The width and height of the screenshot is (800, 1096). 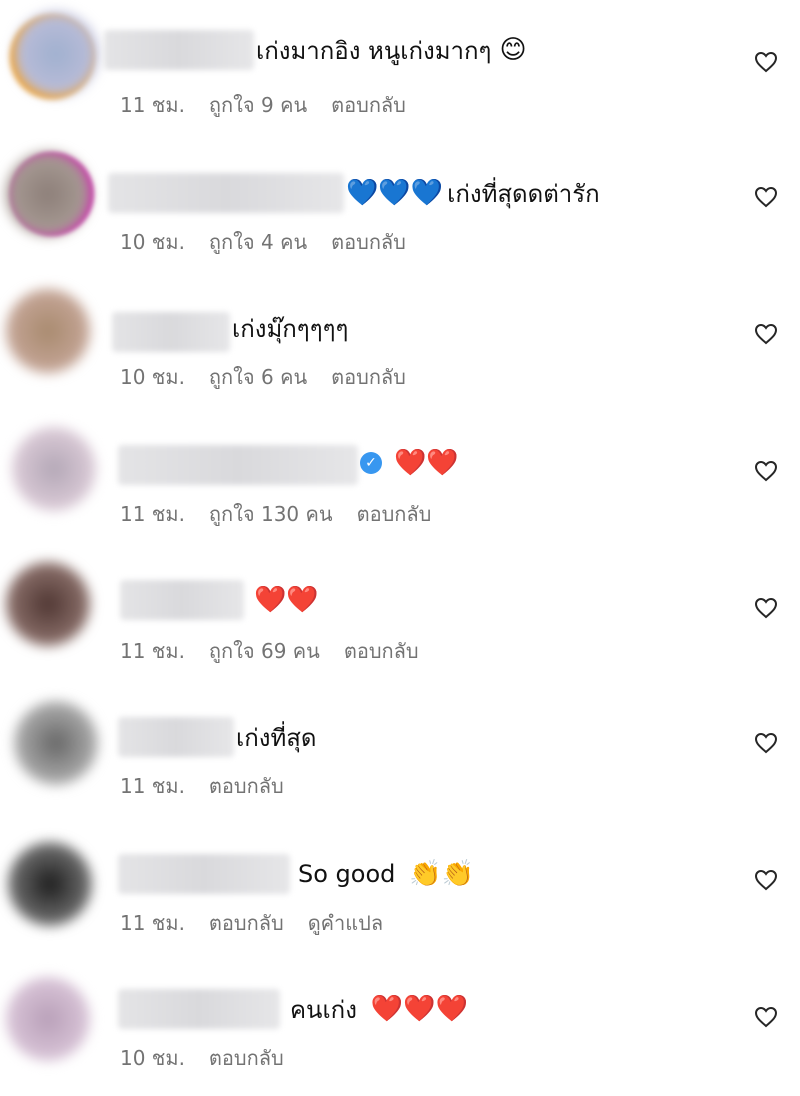 What do you see at coordinates (371, 463) in the screenshot?
I see `verified-badge-icon: ✓` at bounding box center [371, 463].